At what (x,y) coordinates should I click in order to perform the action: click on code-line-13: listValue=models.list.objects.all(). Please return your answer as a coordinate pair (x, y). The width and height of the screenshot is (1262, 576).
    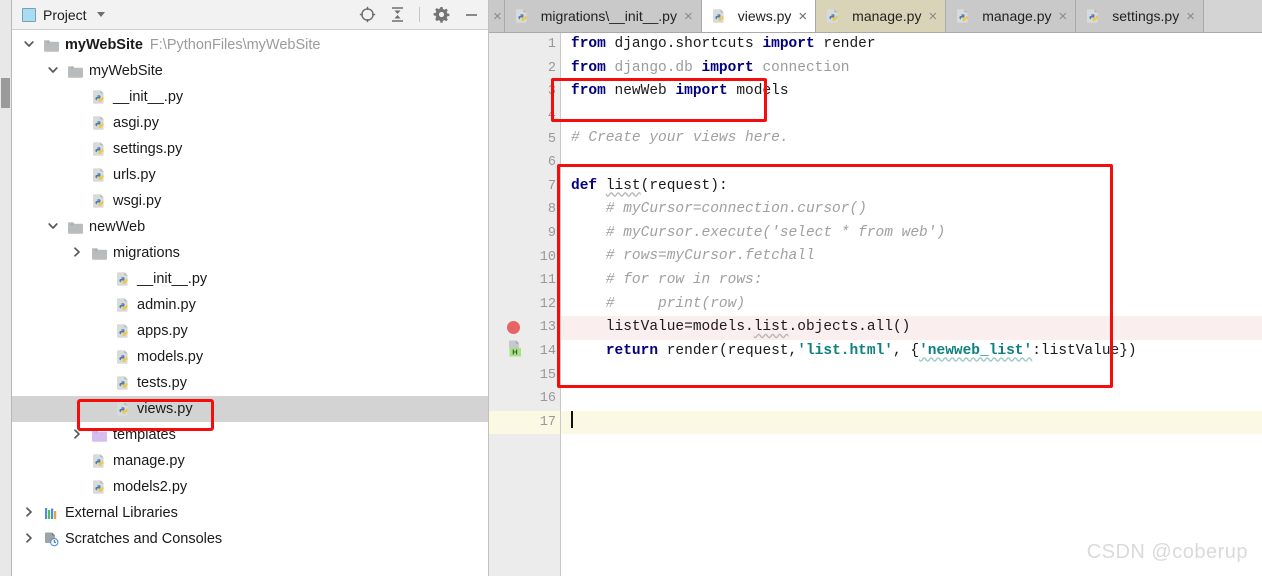
    Looking at the image, I should click on (911, 328).